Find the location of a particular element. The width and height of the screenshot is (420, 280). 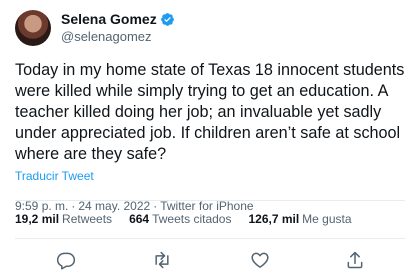

name-row: Selena Gomez is located at coordinates (118, 19).